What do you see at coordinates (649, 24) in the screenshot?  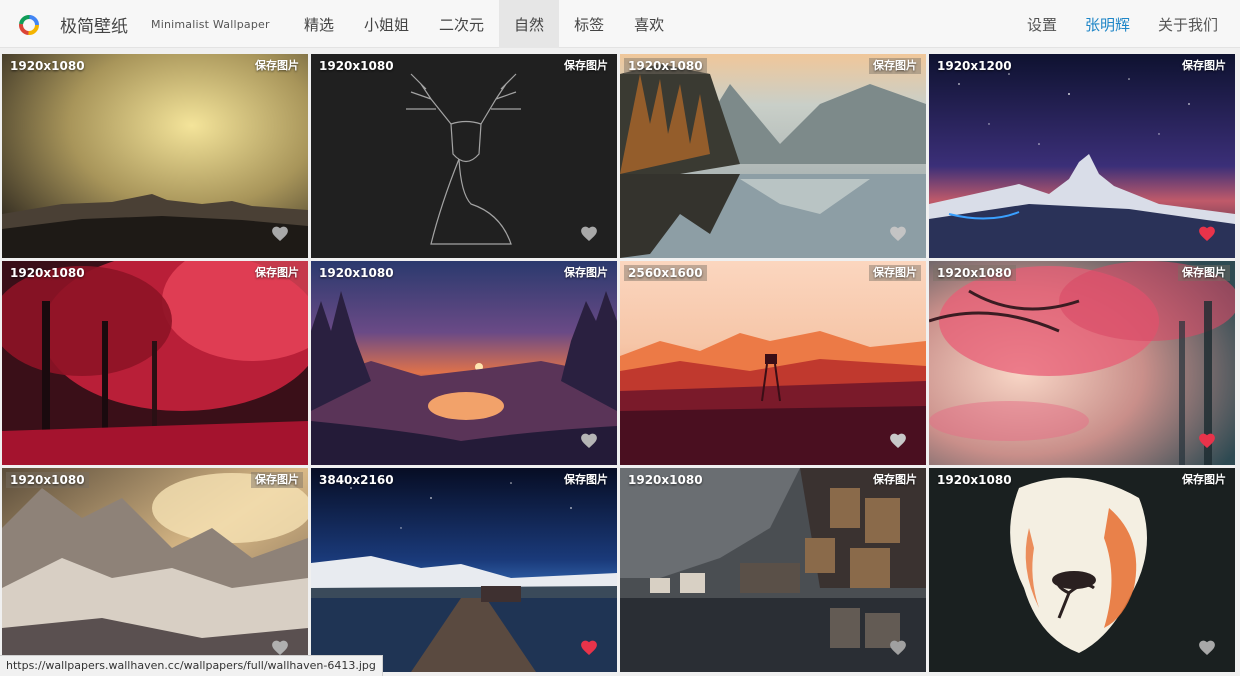 I see `nav-favorites: 喜欢` at bounding box center [649, 24].